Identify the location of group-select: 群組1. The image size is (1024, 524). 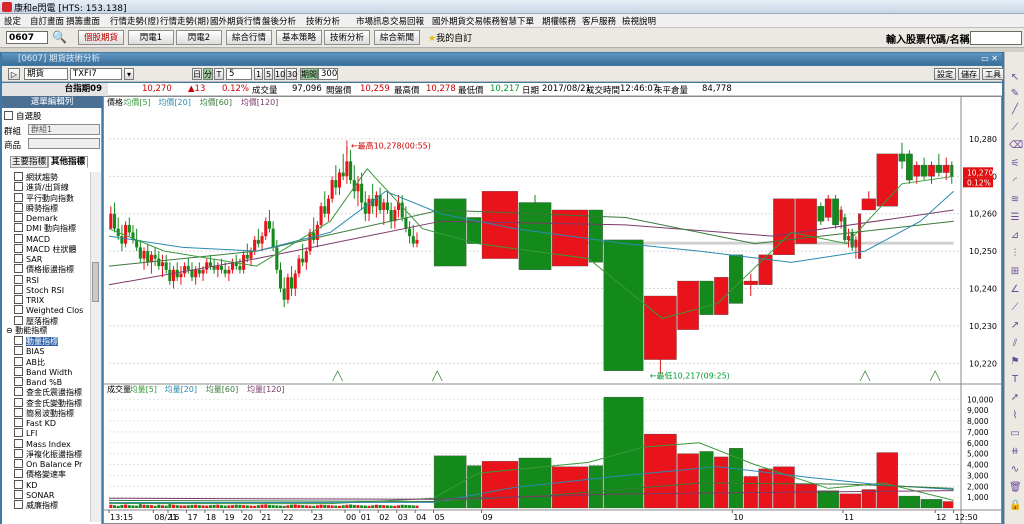
(64, 129).